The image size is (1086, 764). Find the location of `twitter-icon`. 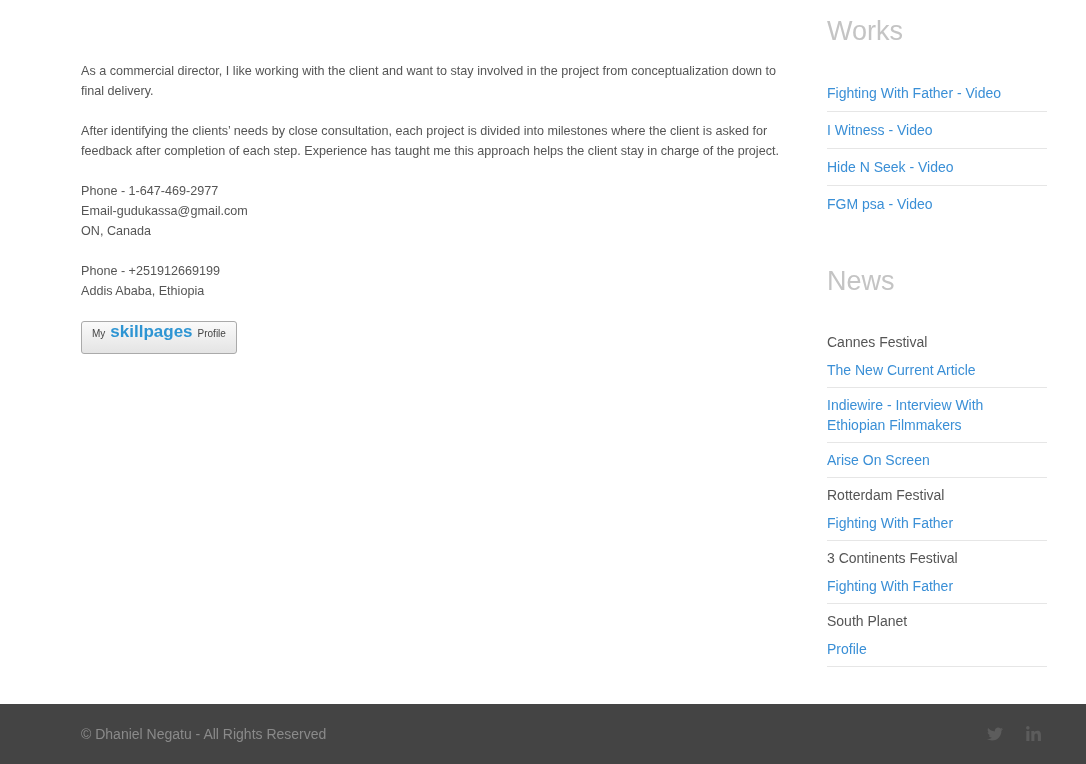

twitter-icon is located at coordinates (995, 734).